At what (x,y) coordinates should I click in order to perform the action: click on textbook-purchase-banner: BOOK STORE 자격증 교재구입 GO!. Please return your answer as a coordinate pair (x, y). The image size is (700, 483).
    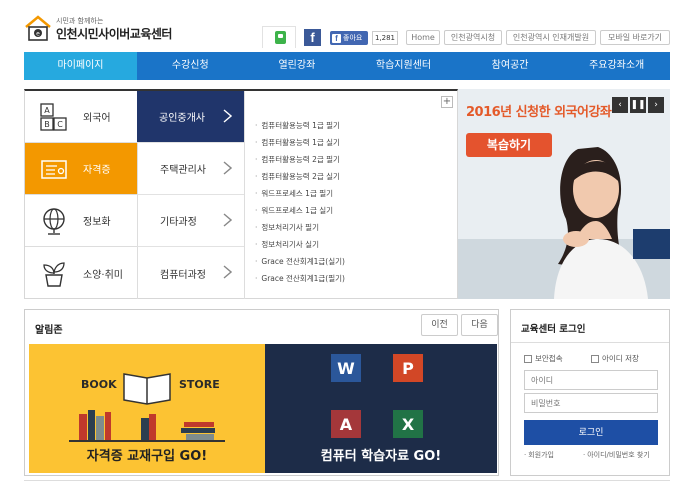
    Looking at the image, I should click on (147, 408).